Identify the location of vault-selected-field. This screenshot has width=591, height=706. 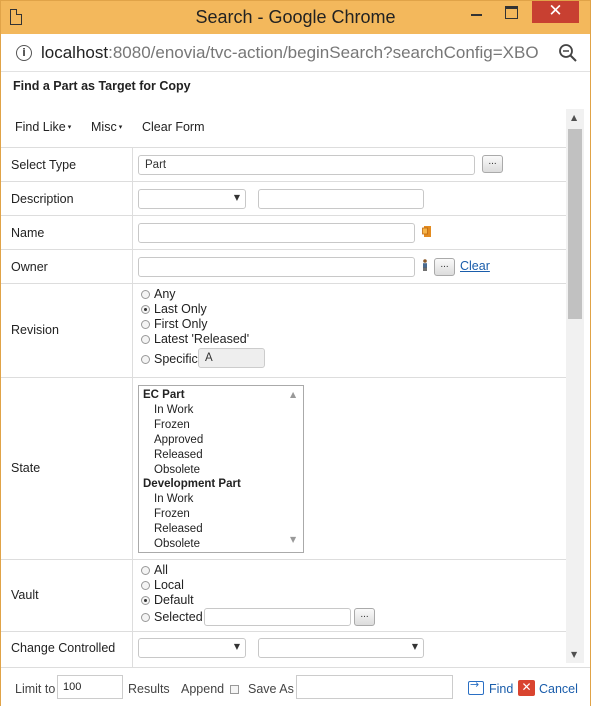
(277, 617).